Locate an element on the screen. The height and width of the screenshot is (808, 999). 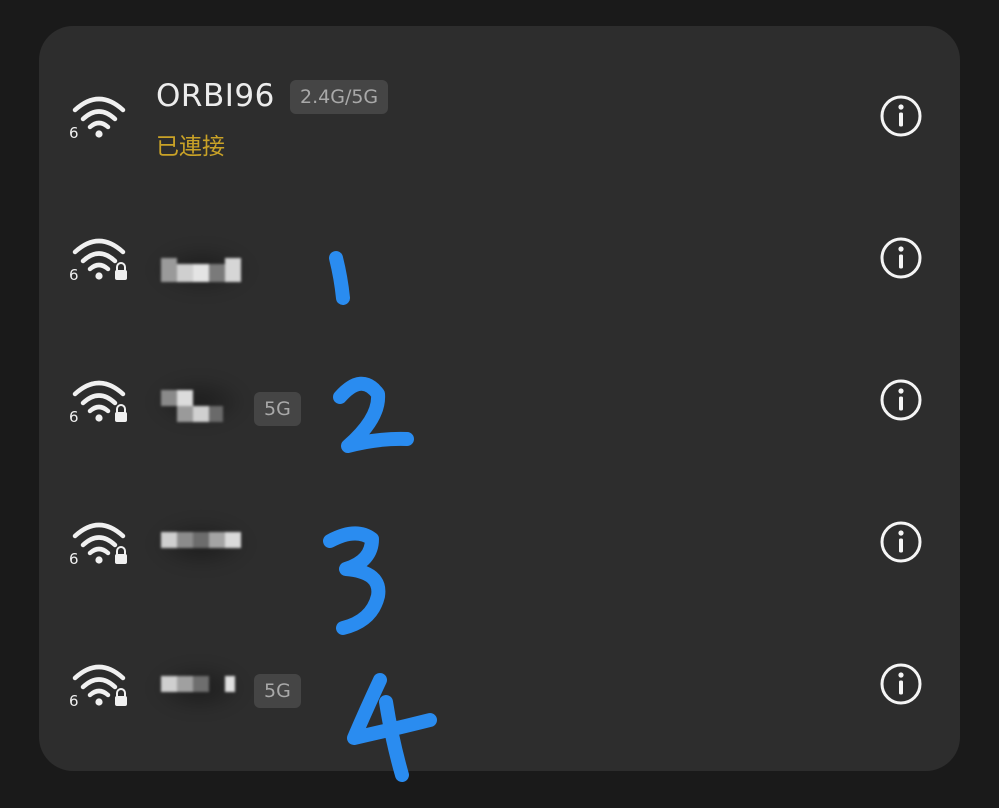
wifi-connection-status: 已連接 is located at coordinates (190, 147).